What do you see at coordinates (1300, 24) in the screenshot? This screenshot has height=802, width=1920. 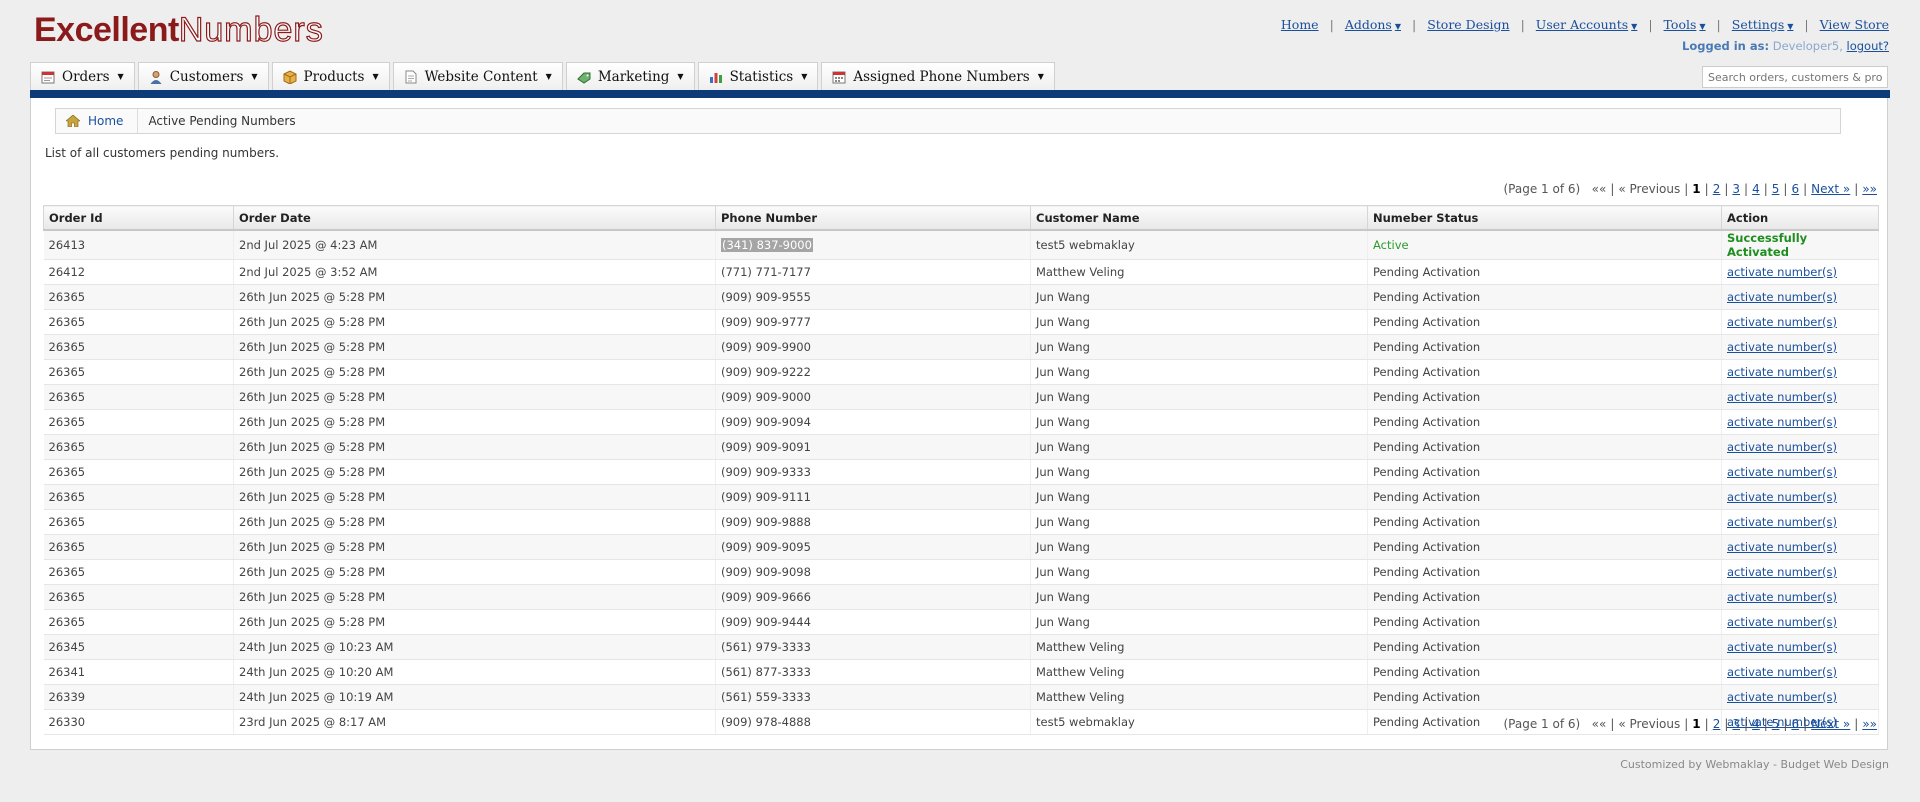 I see `top-link-home: Home` at bounding box center [1300, 24].